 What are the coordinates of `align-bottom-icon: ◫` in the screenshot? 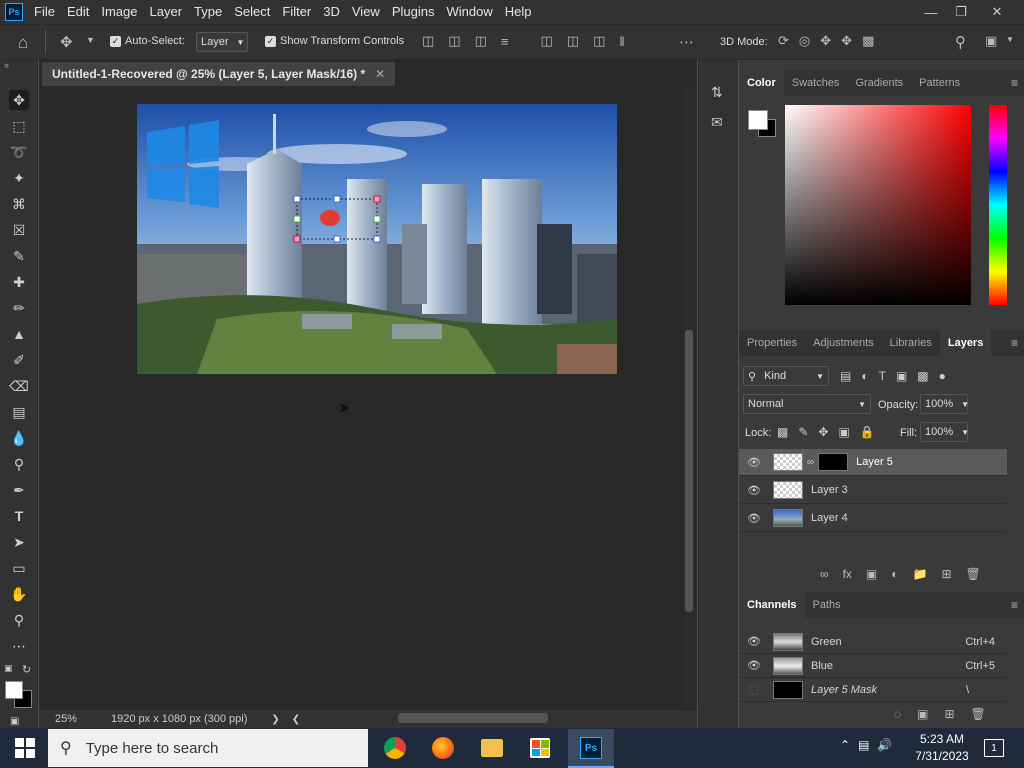 It's located at (599, 41).